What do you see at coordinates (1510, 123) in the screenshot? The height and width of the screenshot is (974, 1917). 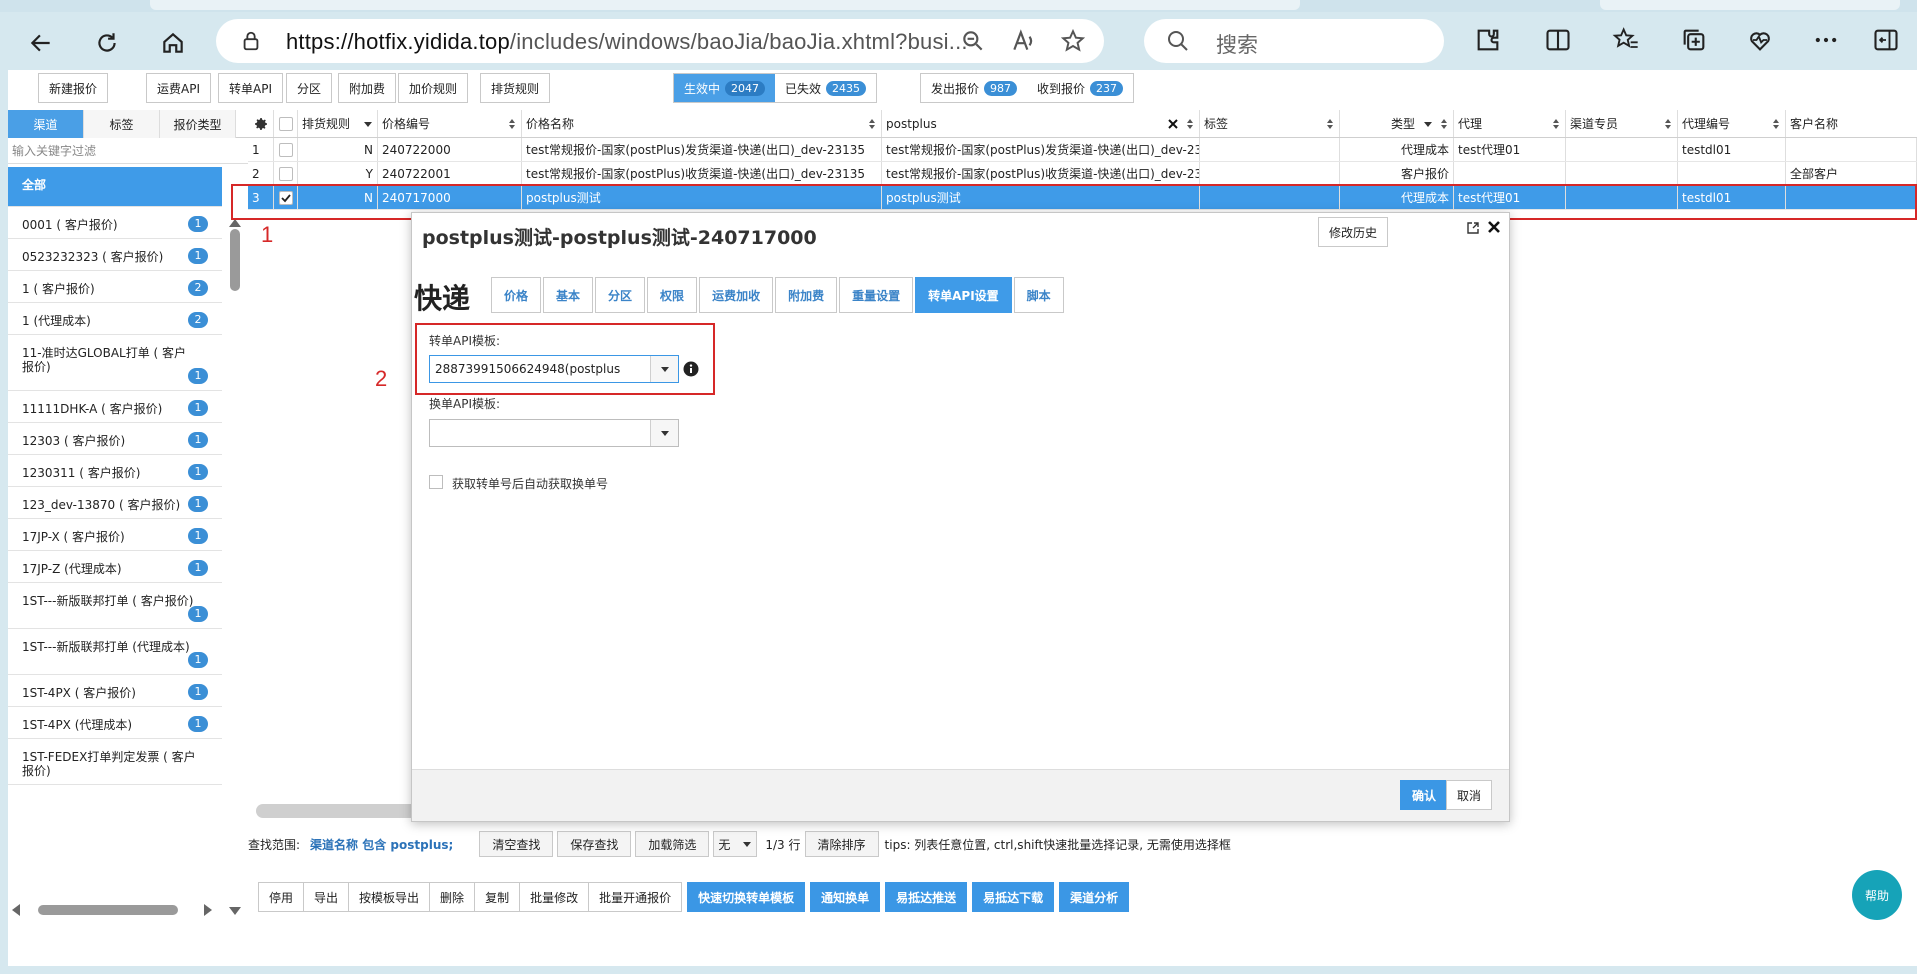 I see `col-agent: 代理` at bounding box center [1510, 123].